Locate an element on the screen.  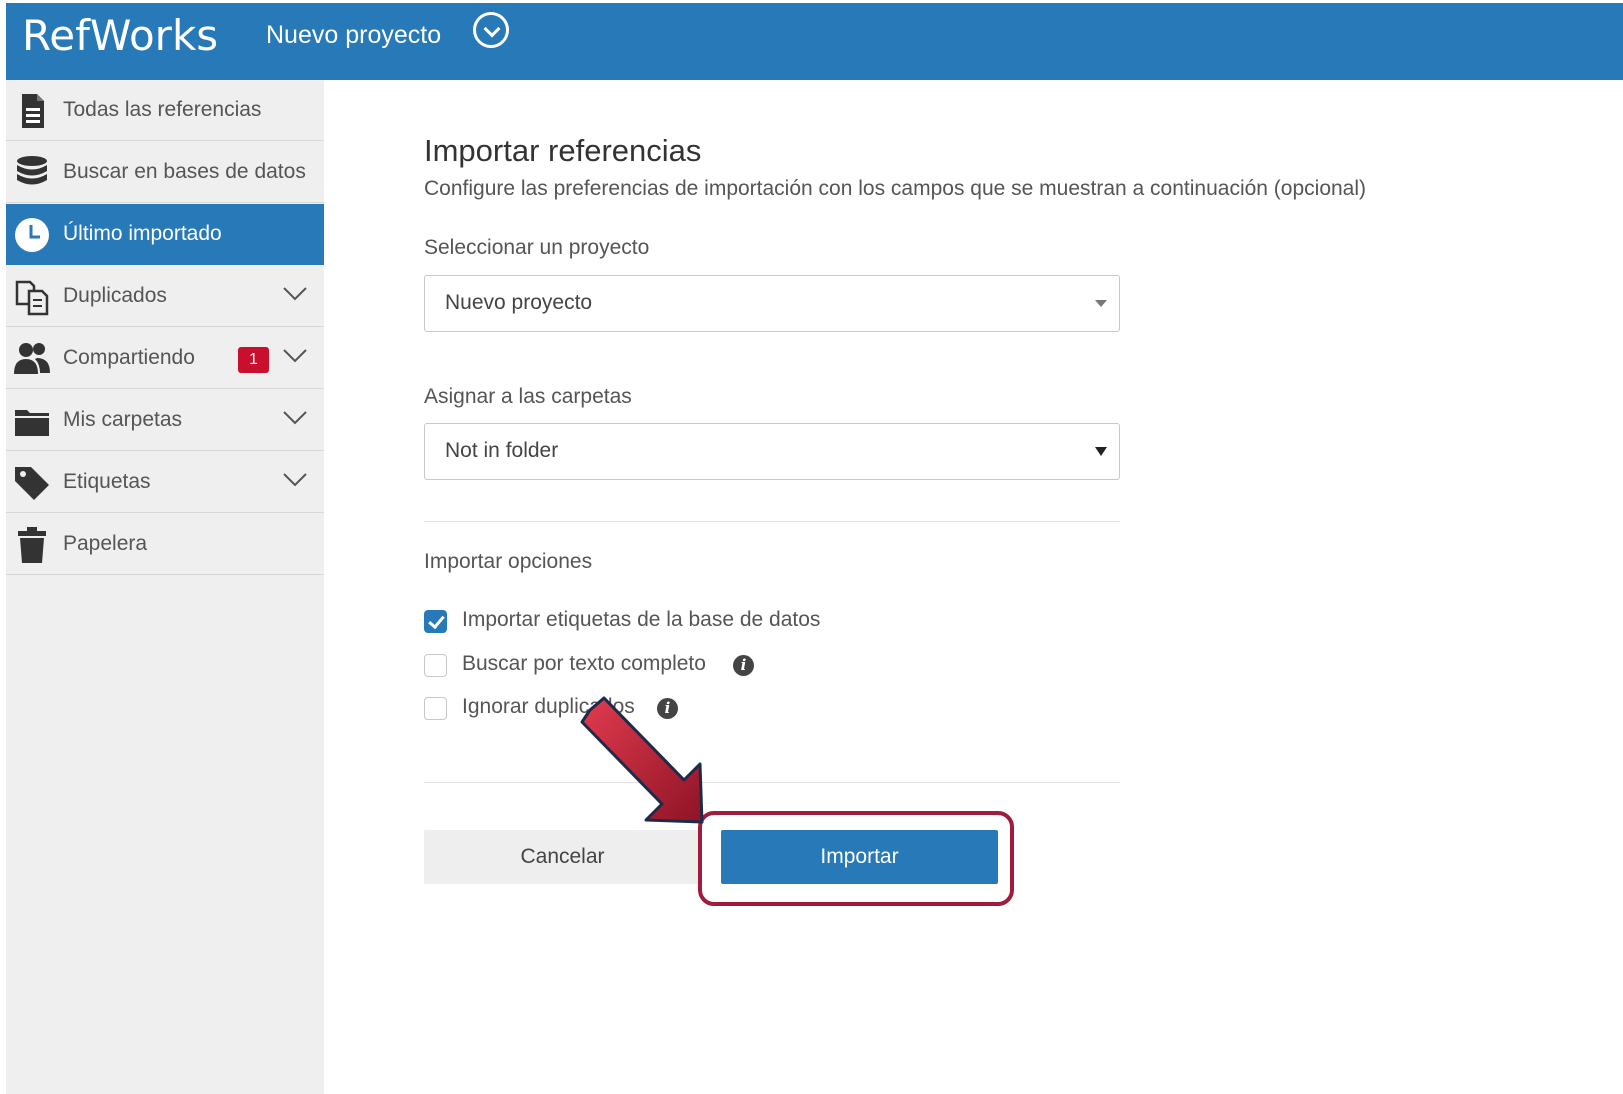
sidebar-item-last-imported: Último importado is located at coordinates (165, 234).